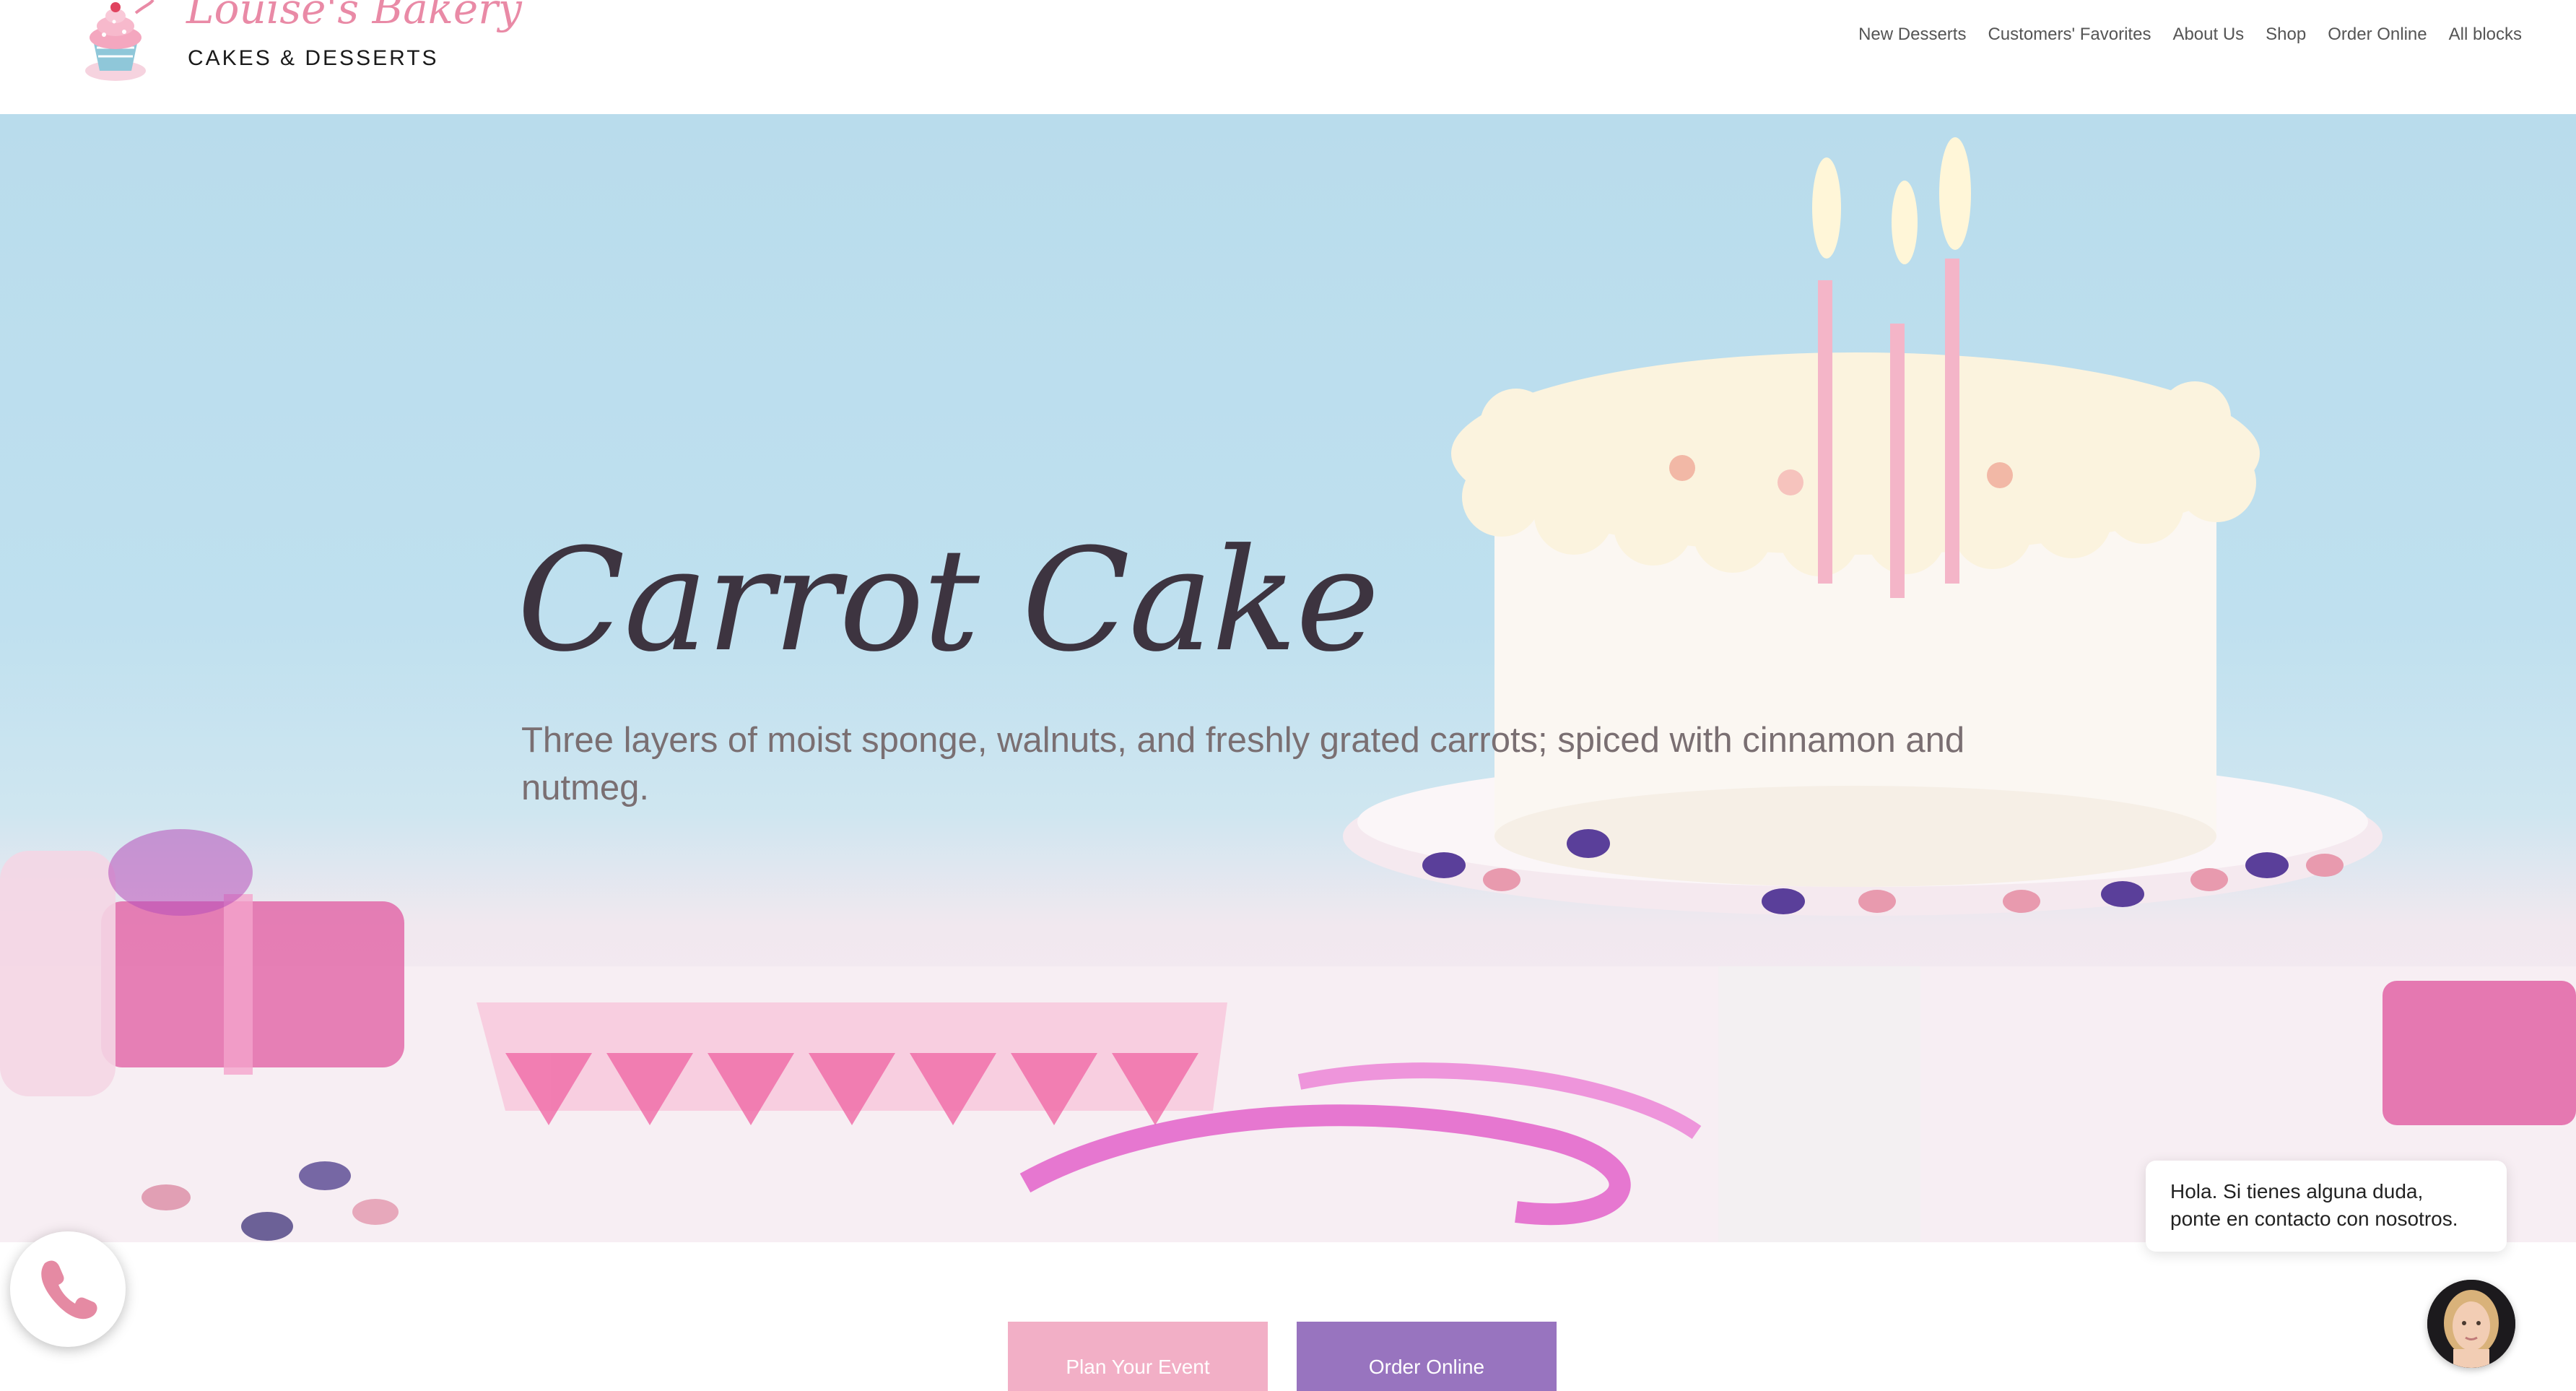  I want to click on call-button, so click(68, 1289).